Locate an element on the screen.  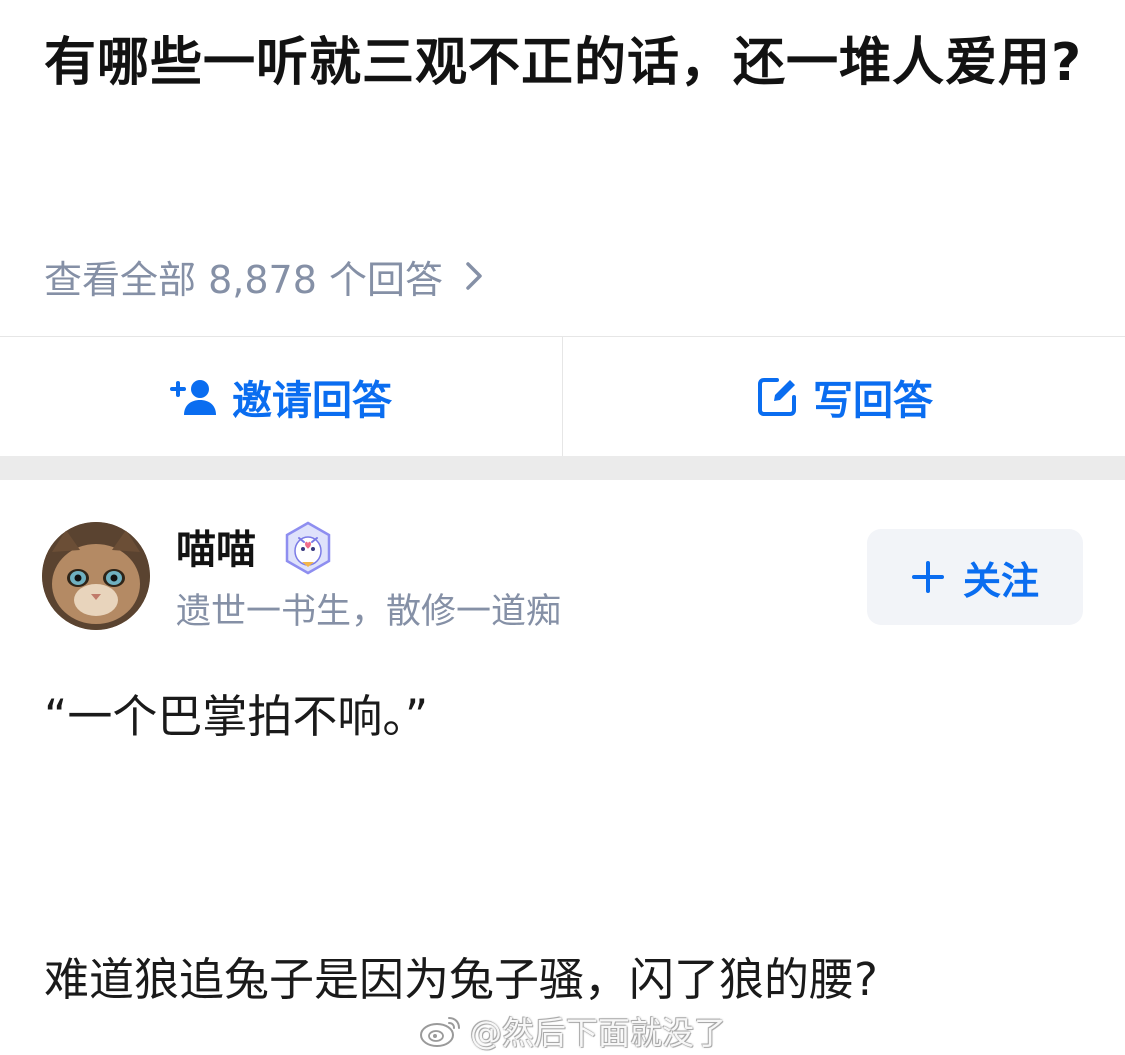
view-all-label: 查看全部 8,878 个回答 is located at coordinates (243, 279).